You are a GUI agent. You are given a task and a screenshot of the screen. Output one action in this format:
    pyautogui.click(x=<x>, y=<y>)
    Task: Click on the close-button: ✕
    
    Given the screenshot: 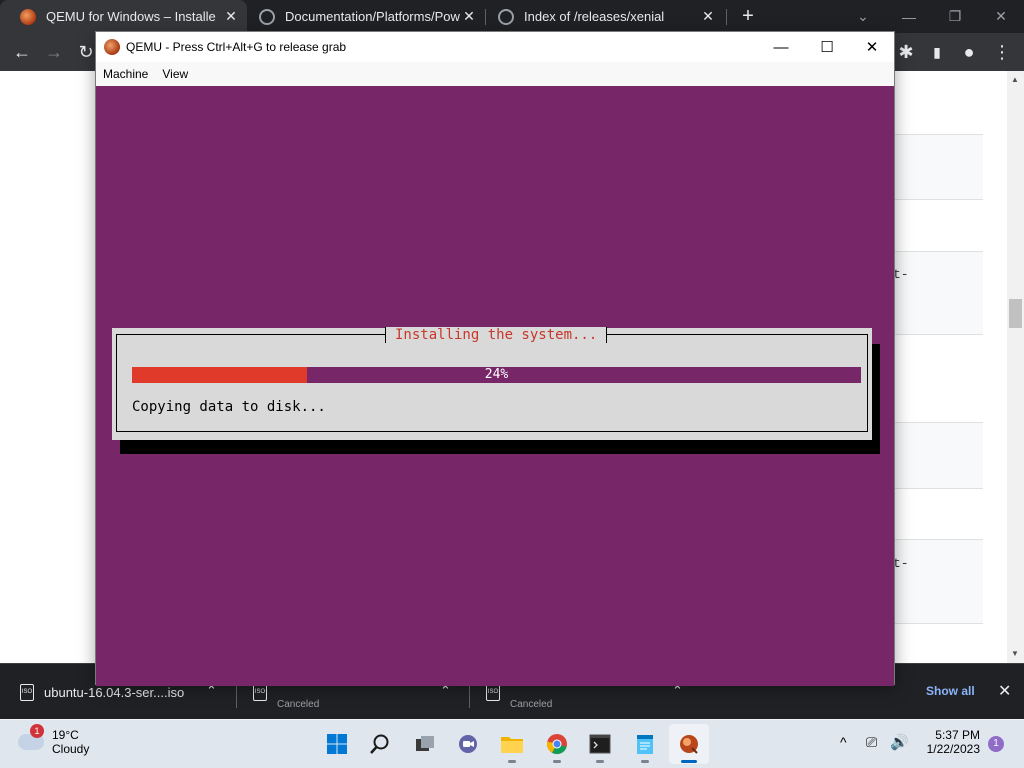 What is the action you would take?
    pyautogui.click(x=872, y=47)
    